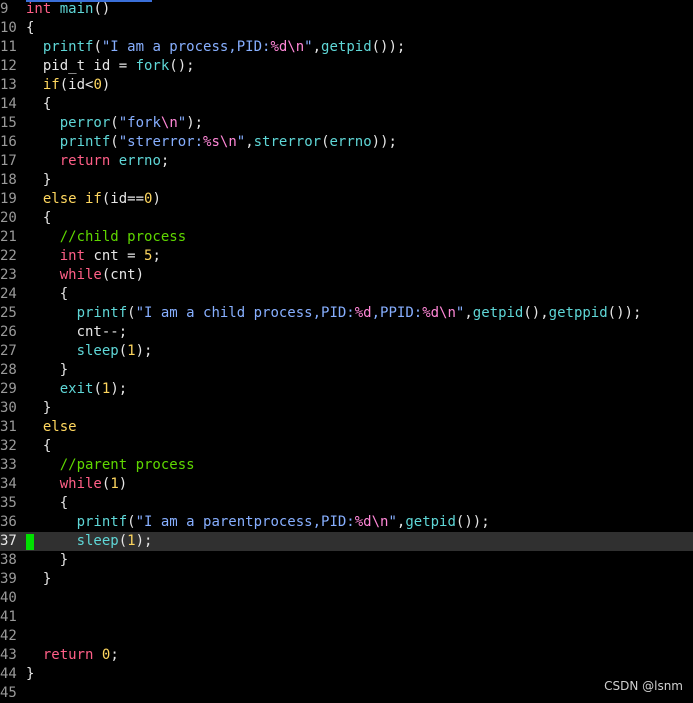 The image size is (693, 703). I want to click on line-number: 28, so click(8, 370).